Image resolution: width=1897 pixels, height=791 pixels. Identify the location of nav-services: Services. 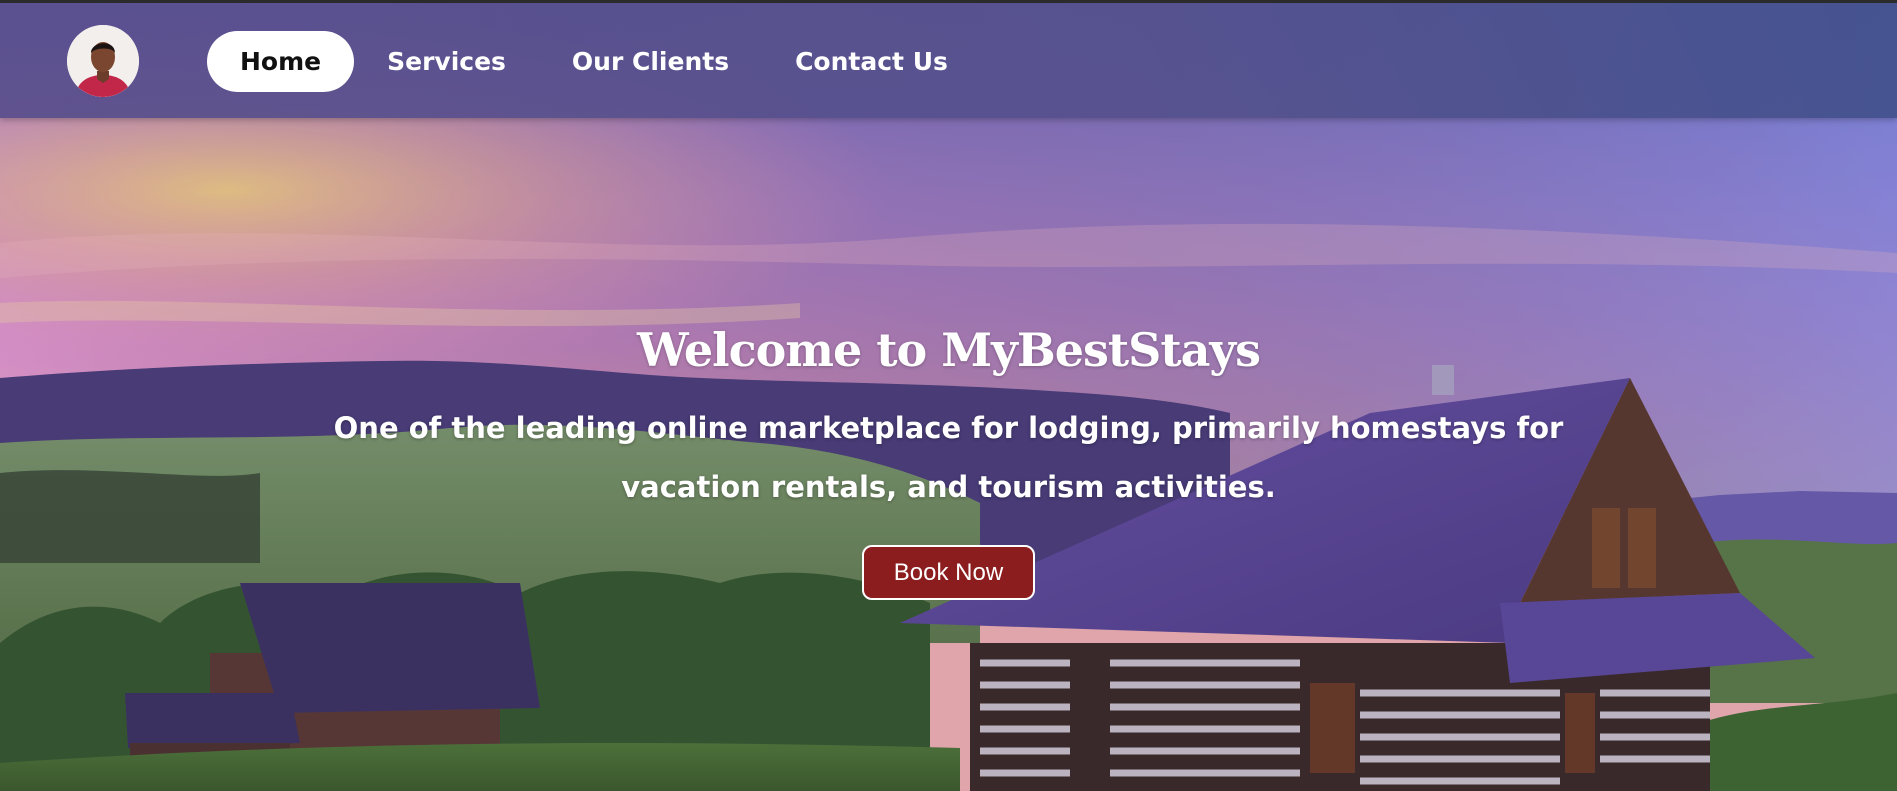
(446, 61).